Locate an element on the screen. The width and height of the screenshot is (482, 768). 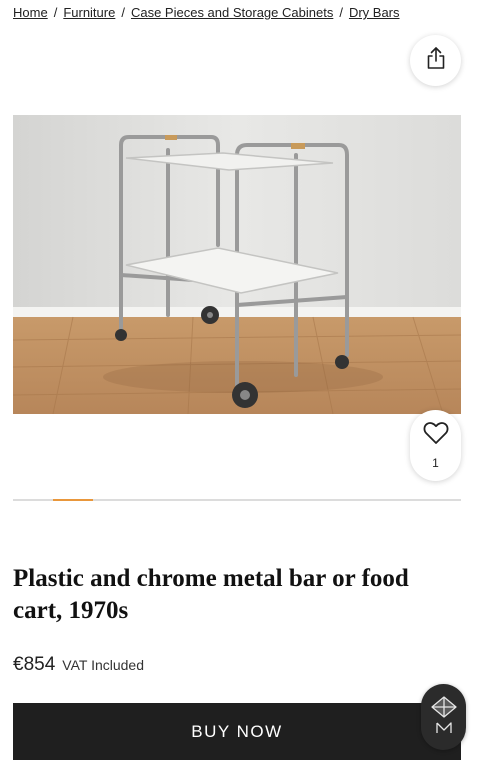
chat-badge is located at coordinates (443, 717).